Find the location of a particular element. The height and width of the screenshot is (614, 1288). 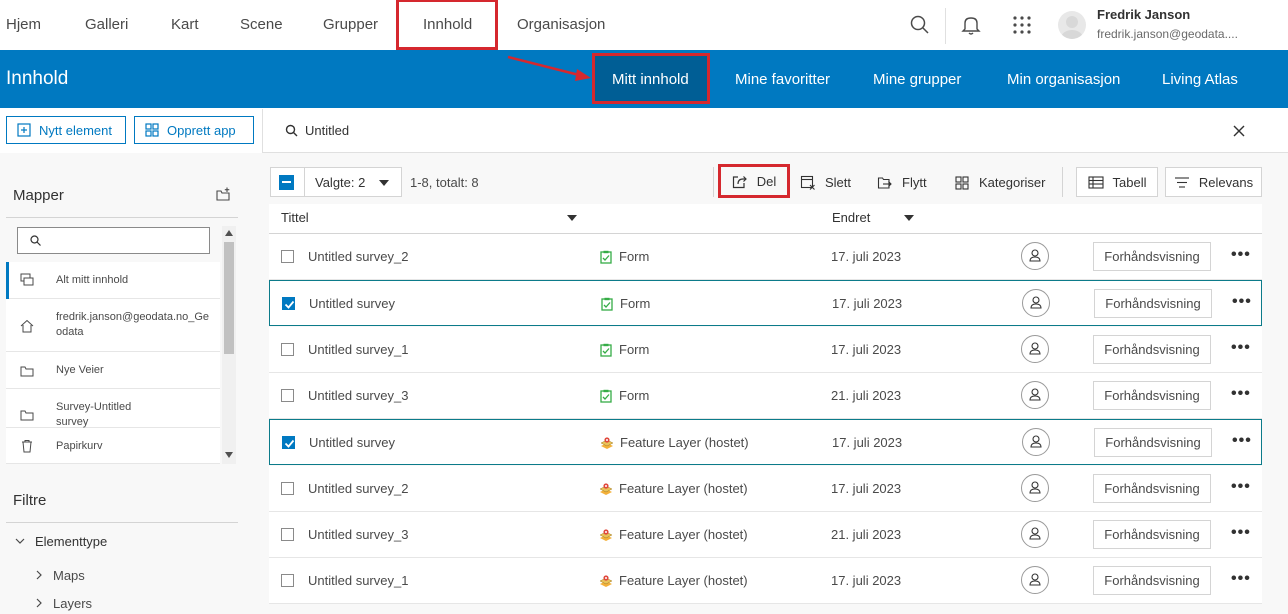

view-table-button: Tabell is located at coordinates (1117, 182).